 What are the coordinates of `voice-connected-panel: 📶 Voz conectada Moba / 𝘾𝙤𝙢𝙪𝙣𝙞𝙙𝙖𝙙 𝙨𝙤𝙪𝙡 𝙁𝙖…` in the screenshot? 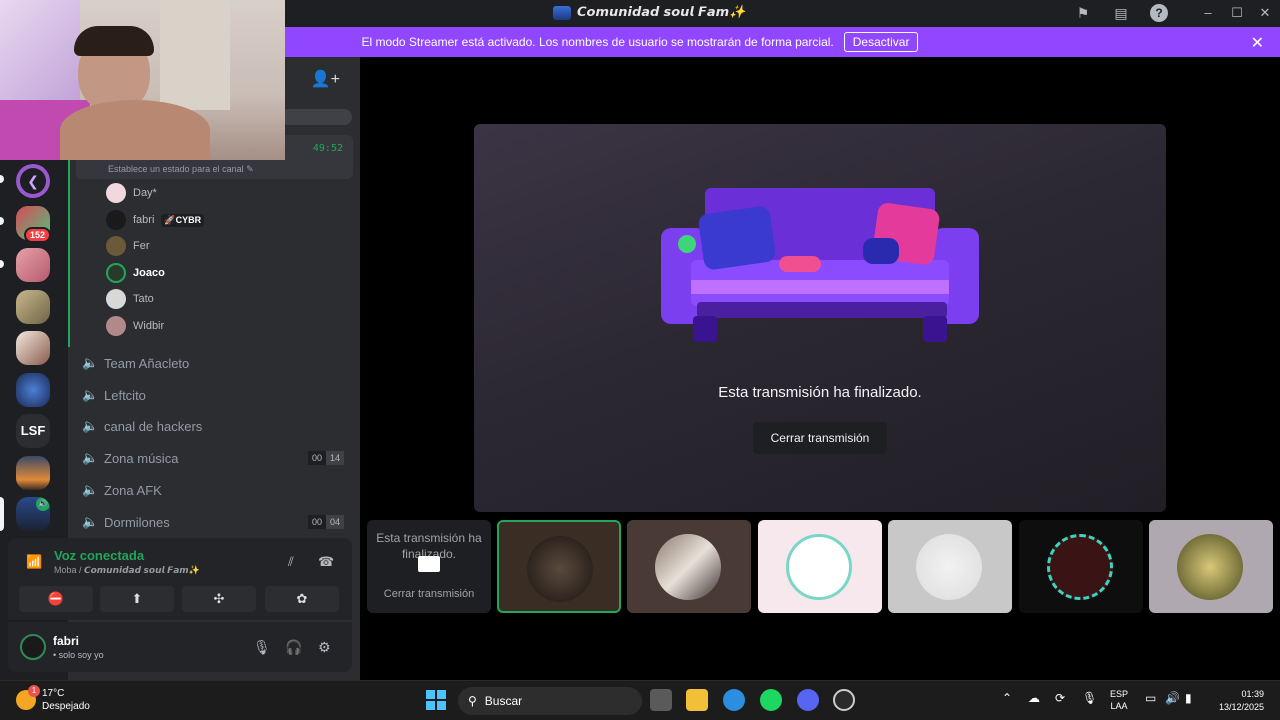 It's located at (180, 579).